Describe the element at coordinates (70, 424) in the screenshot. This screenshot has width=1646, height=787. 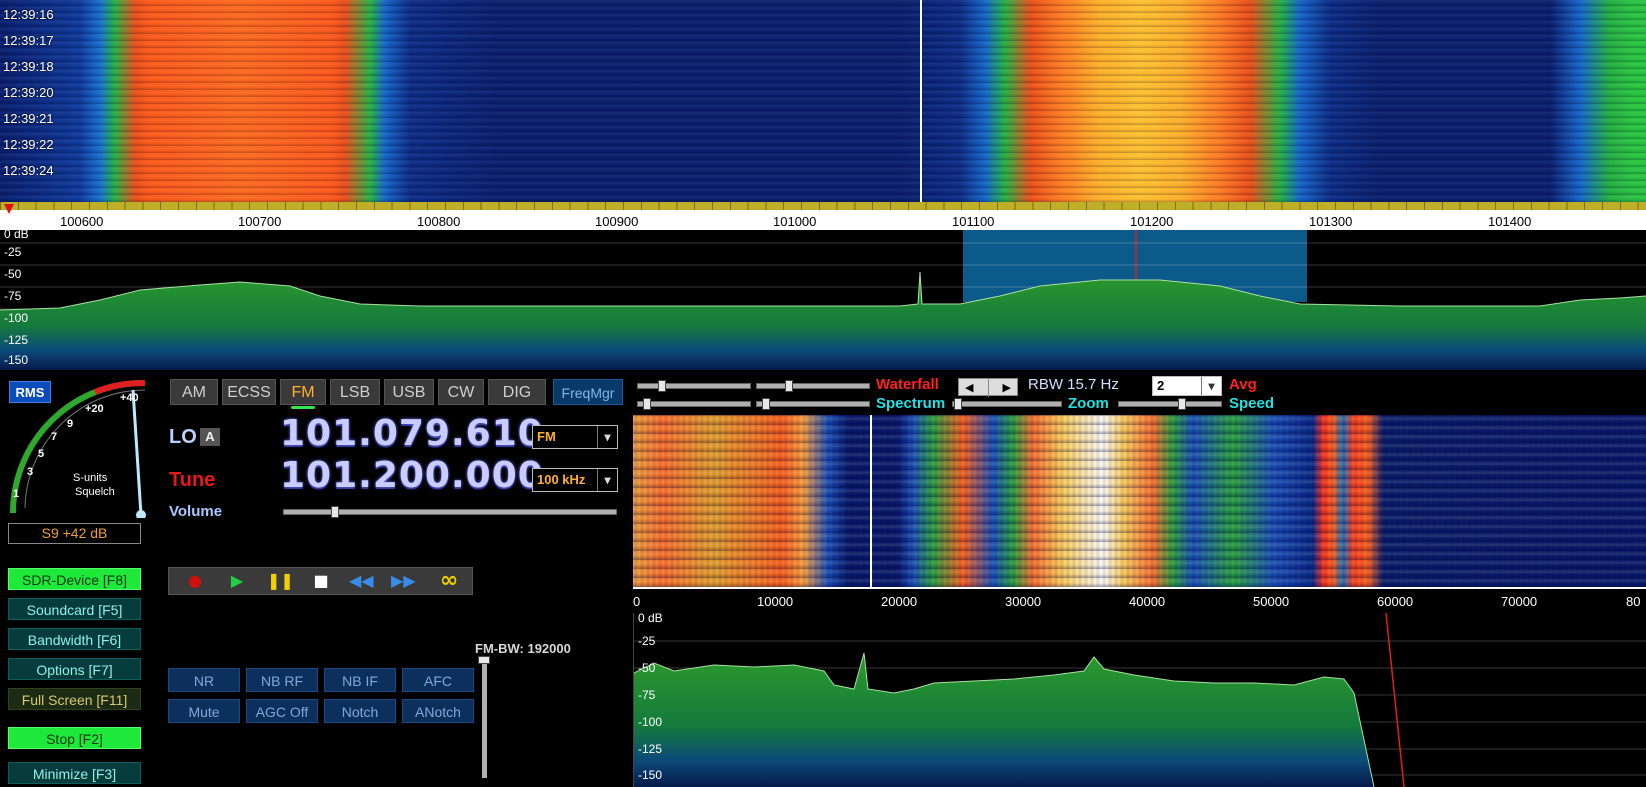
I see `s-scale-label: 9` at that location.